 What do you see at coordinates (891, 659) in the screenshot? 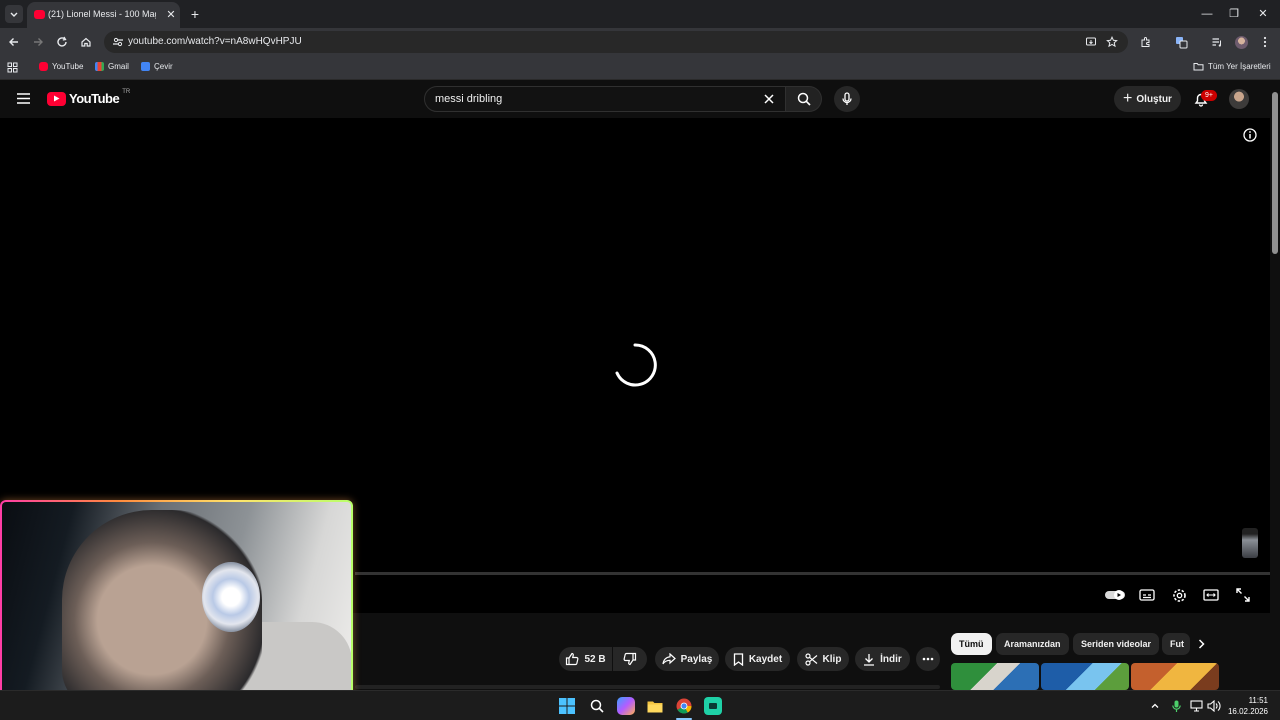
I see `download-label: İndir` at bounding box center [891, 659].